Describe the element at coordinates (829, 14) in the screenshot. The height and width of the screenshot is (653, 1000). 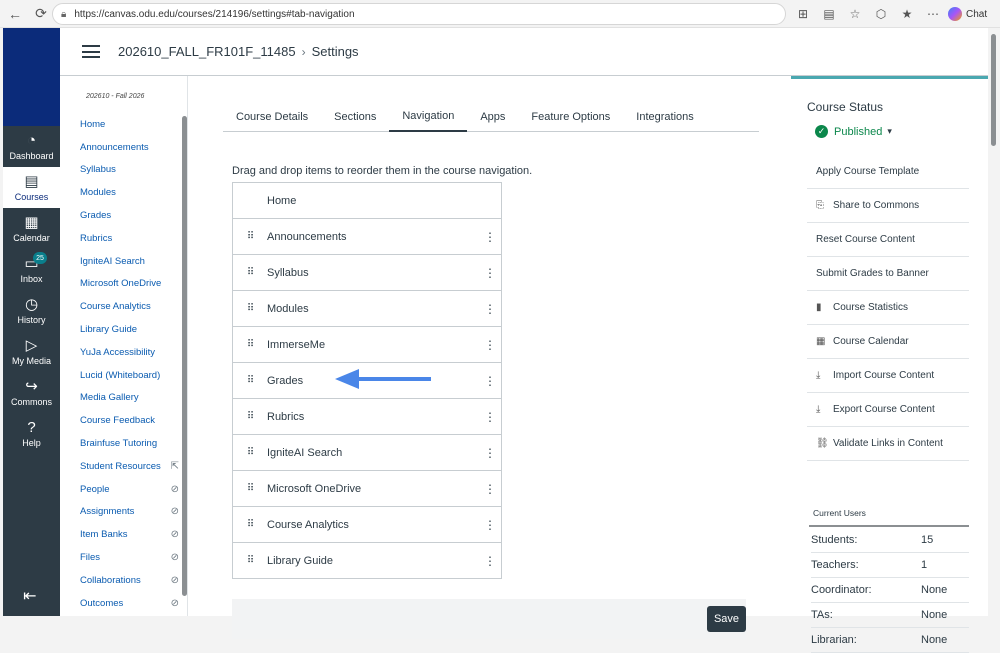
I see `reader-icon: ▤` at that location.